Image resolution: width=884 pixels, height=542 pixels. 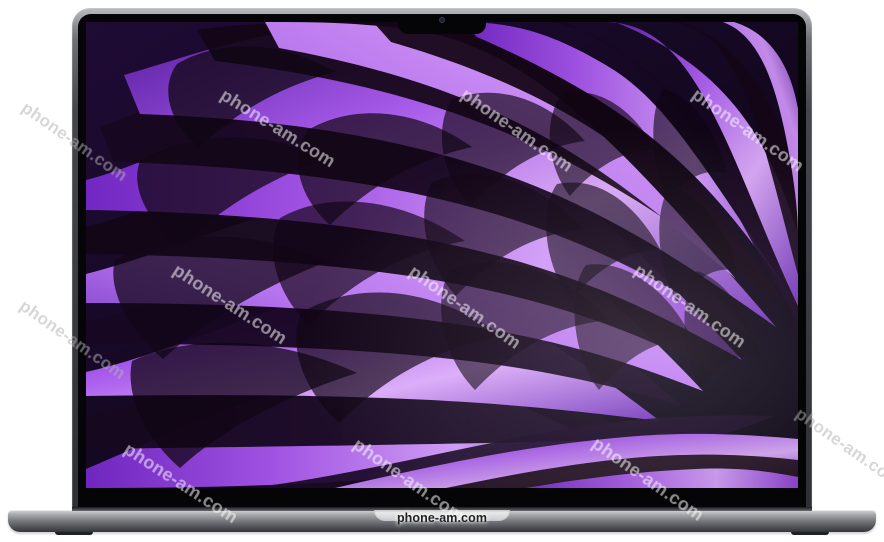 What do you see at coordinates (442, 20) in the screenshot?
I see `camera-icon` at bounding box center [442, 20].